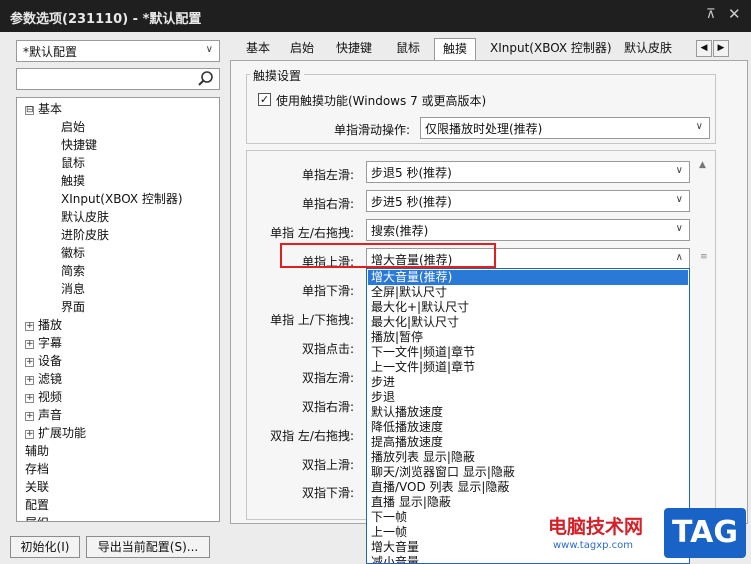  Describe the element at coordinates (106, 19) in the screenshot. I see `window-title: 参数选项(231110) - *默认配置` at that location.